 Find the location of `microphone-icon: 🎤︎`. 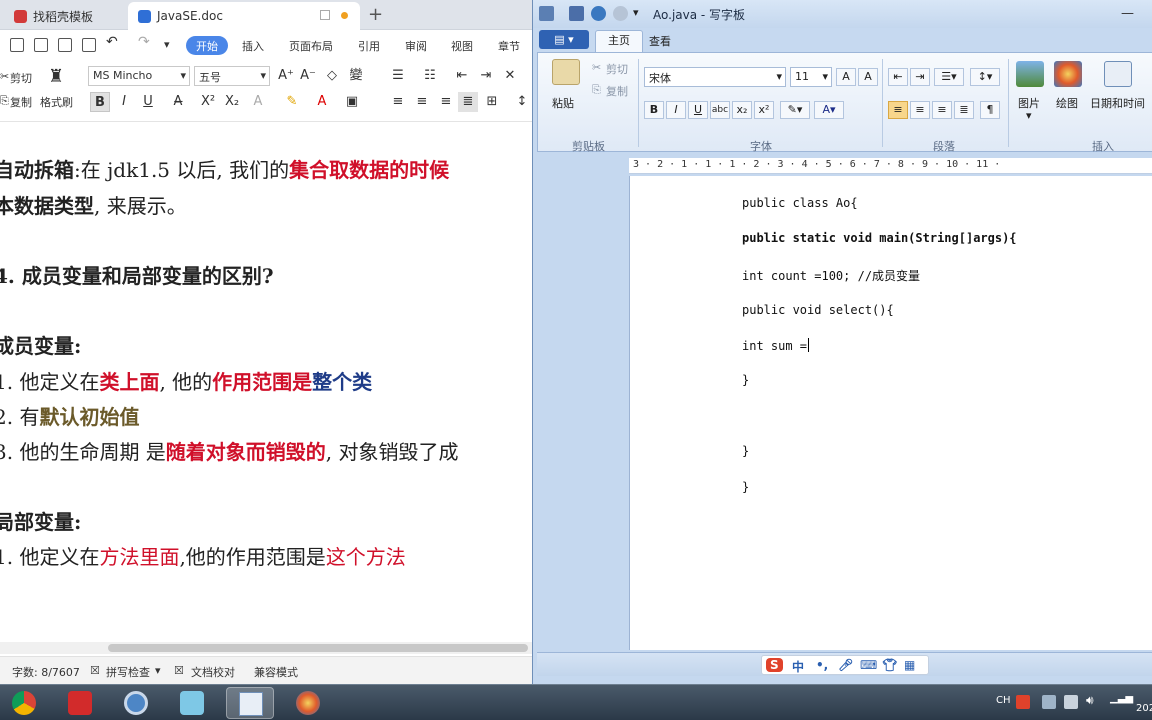

microphone-icon: 🎤︎ is located at coordinates (845, 665).